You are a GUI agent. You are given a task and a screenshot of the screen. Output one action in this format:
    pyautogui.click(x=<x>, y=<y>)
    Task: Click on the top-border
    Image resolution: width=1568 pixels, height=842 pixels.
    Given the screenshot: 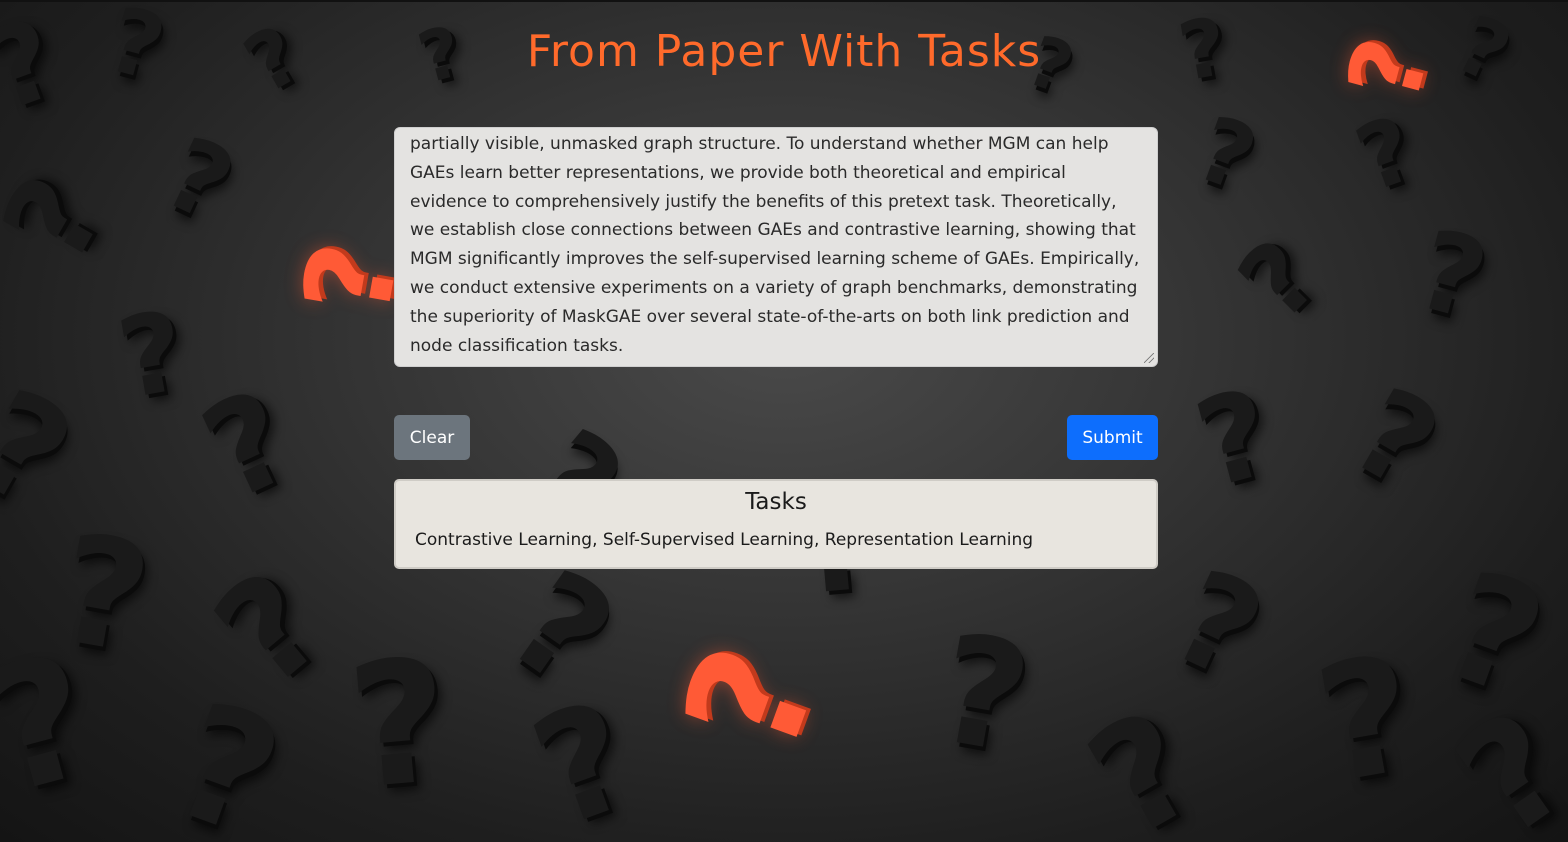 What is the action you would take?
    pyautogui.click(x=784, y=1)
    